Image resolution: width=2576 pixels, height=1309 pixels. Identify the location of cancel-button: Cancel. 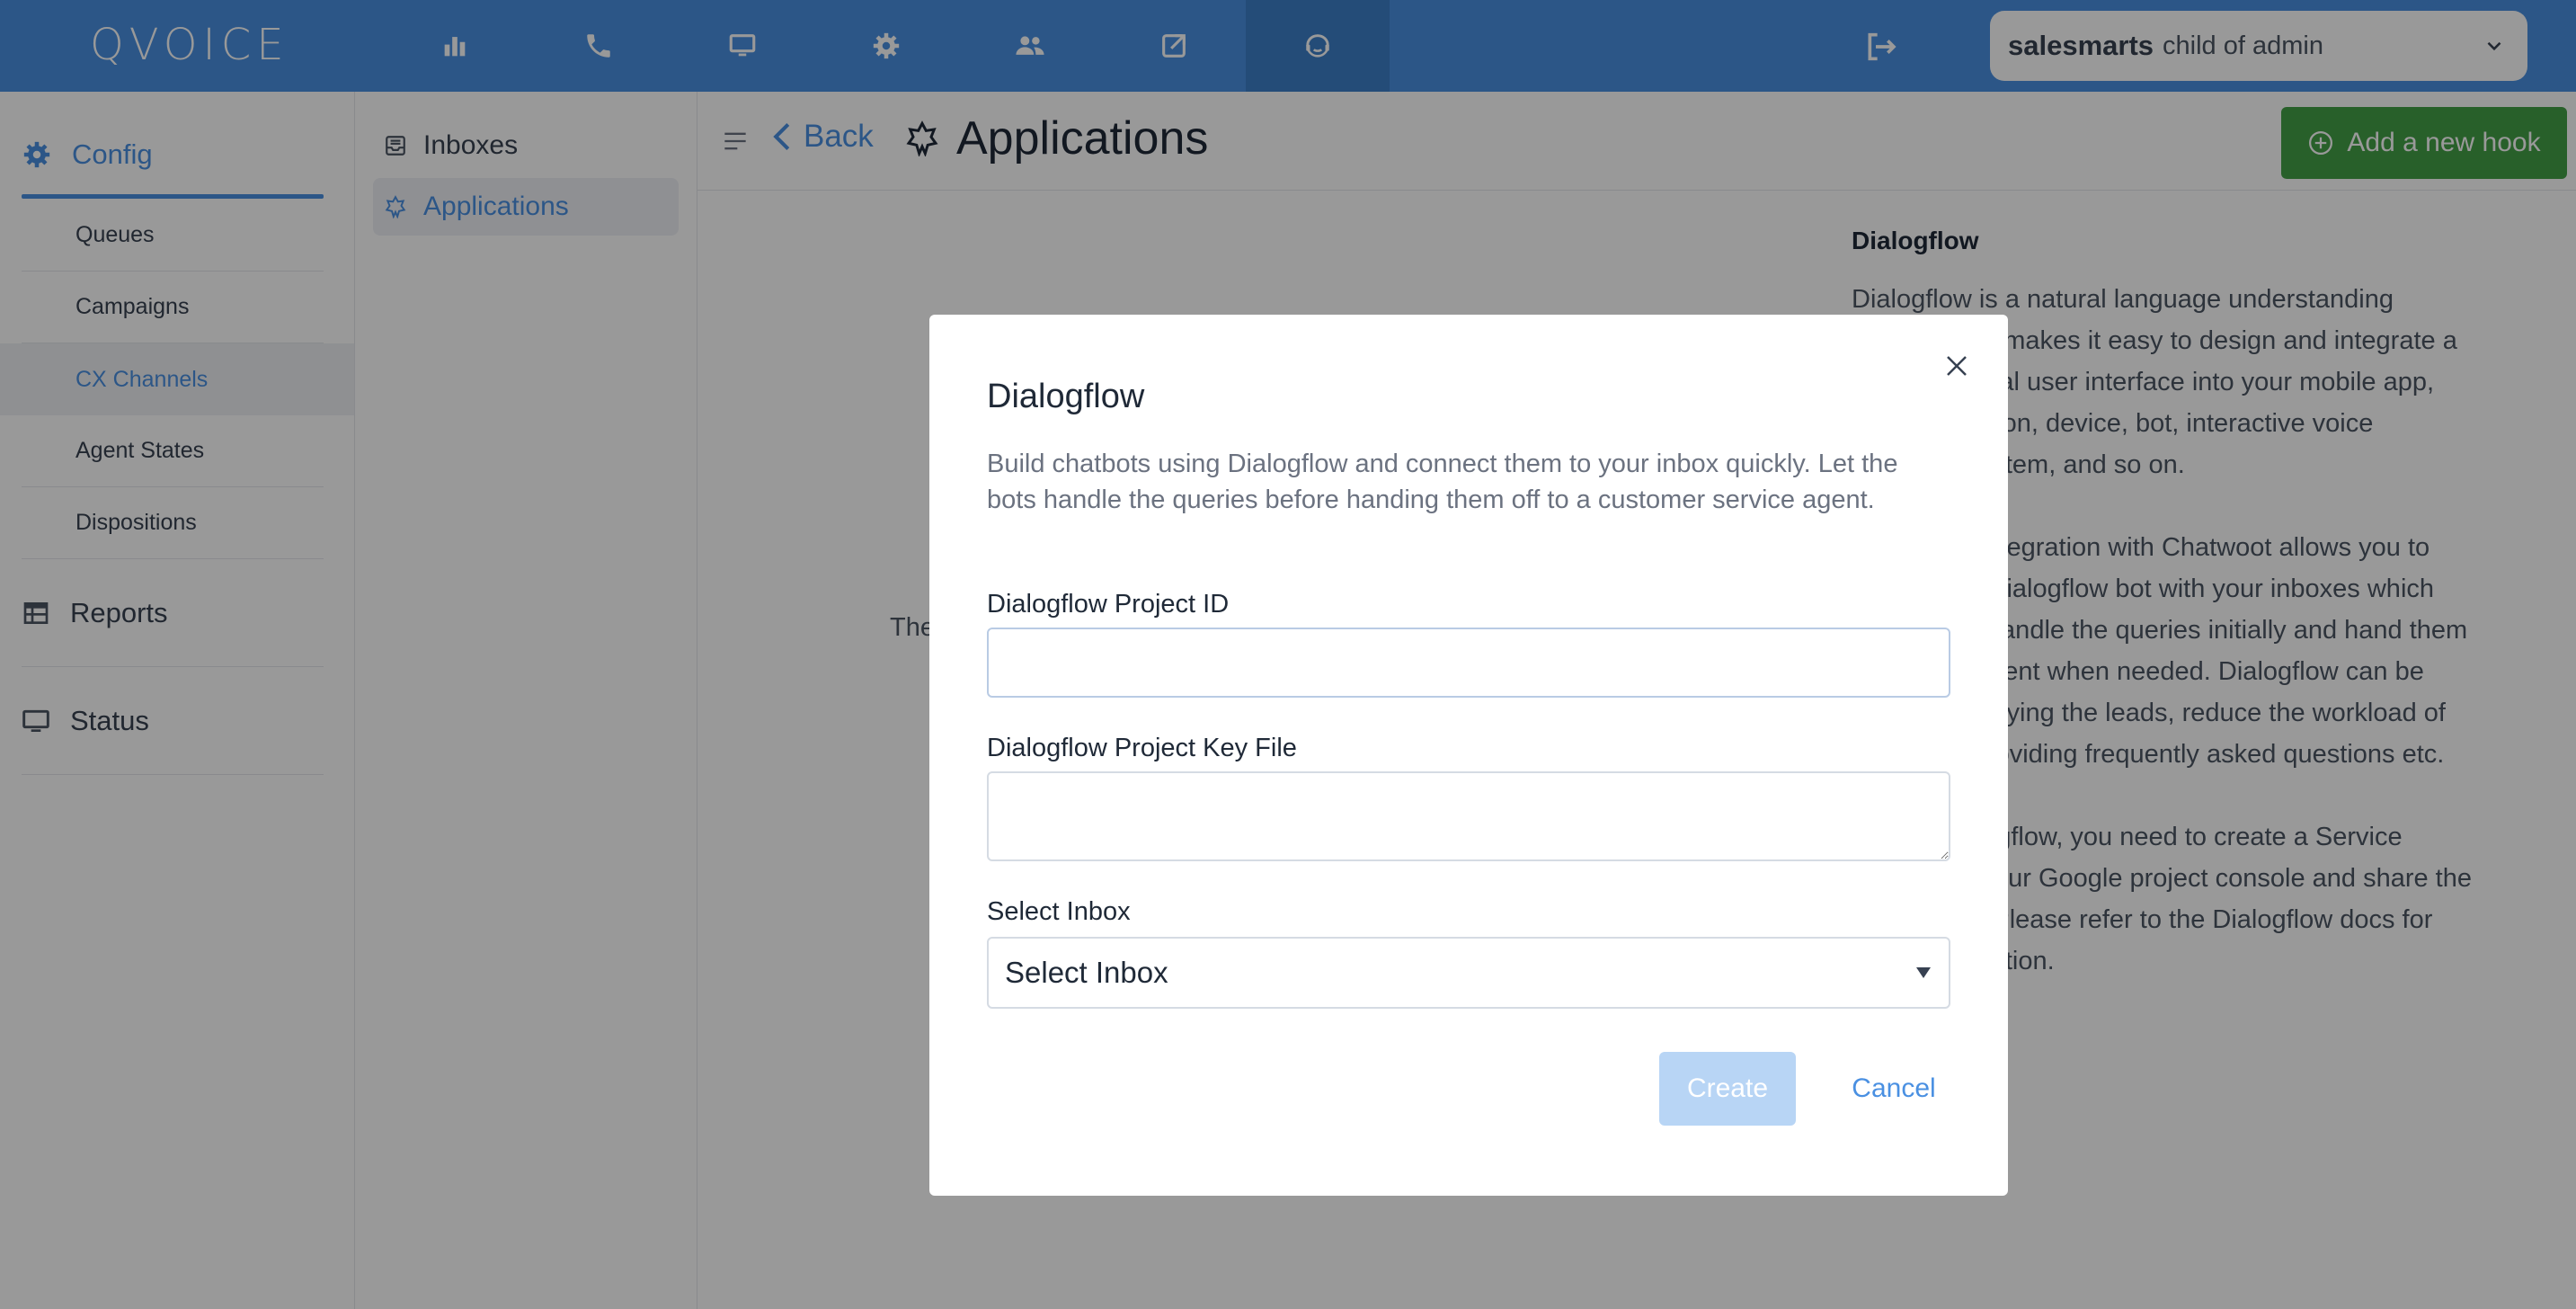
(1893, 1089).